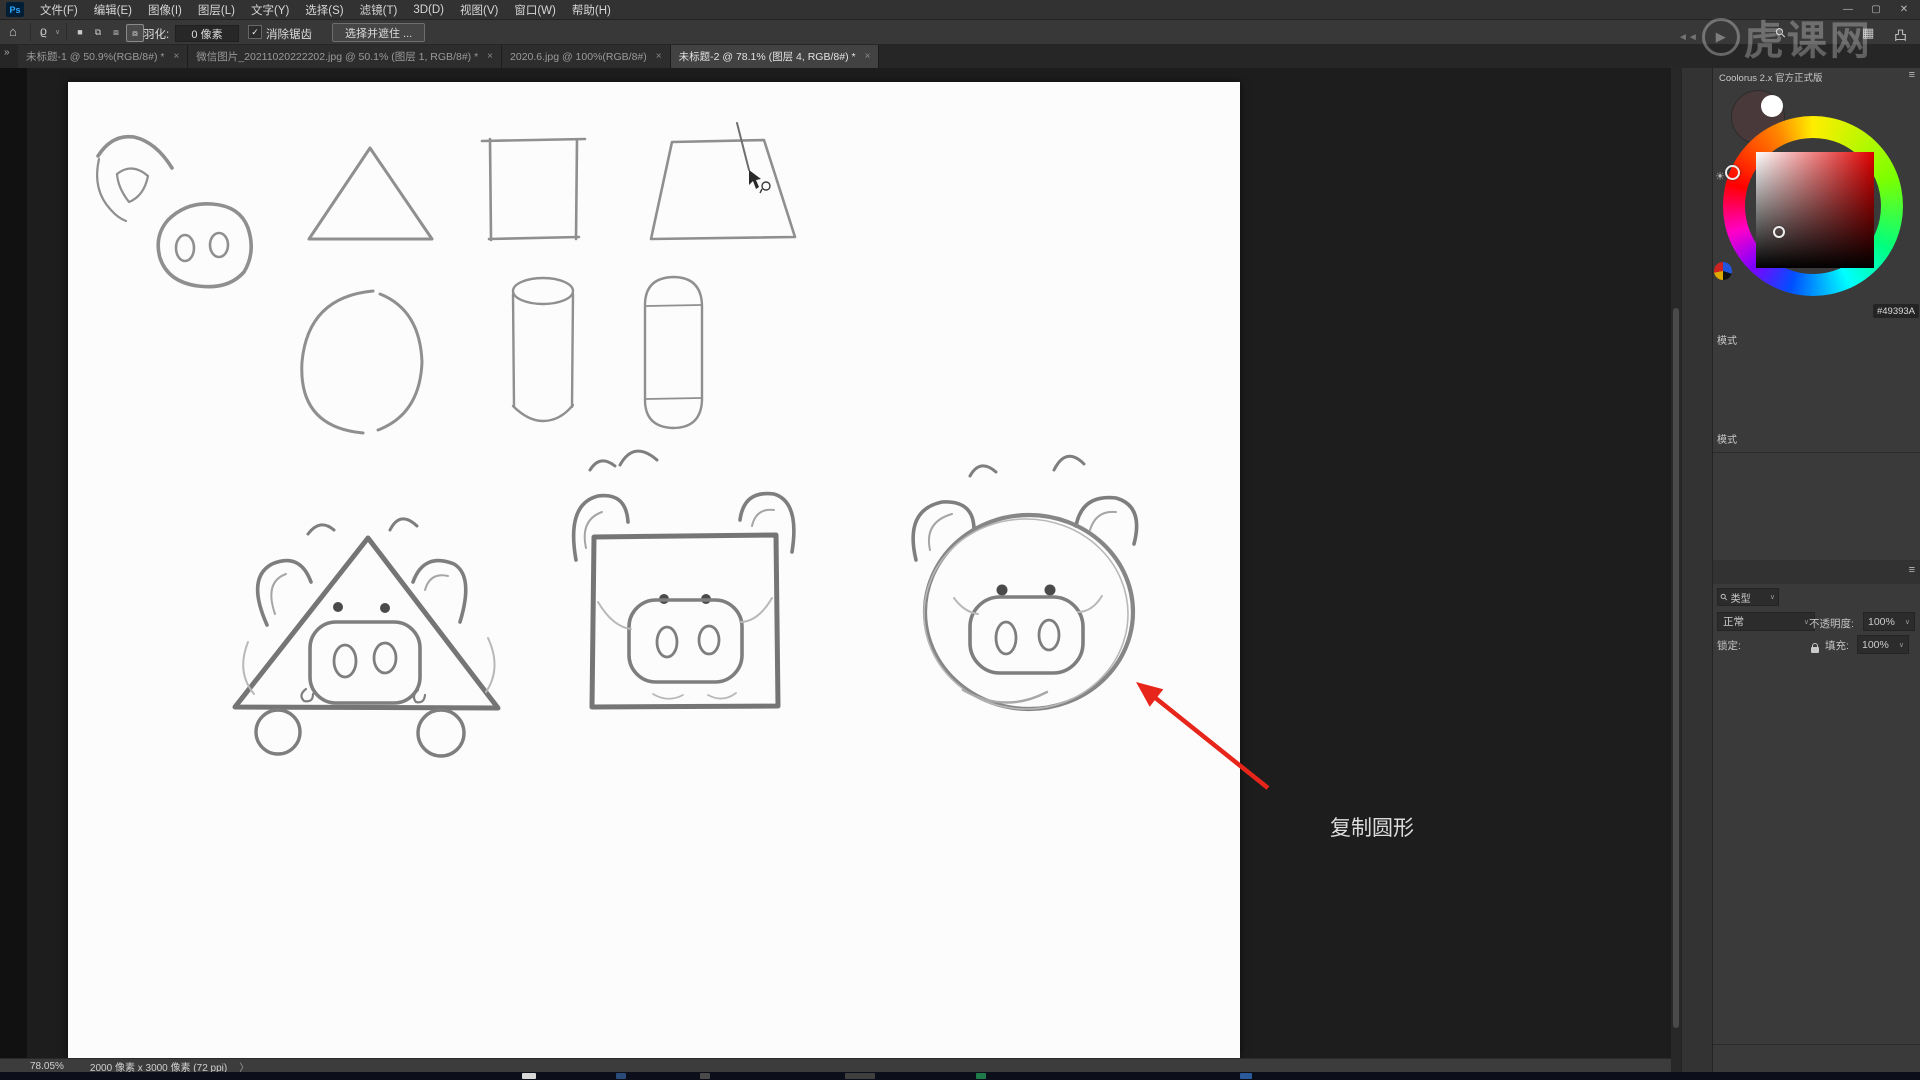 Image resolution: width=1920 pixels, height=1080 pixels. What do you see at coordinates (1815, 210) in the screenshot?
I see `saturation-value-square` at bounding box center [1815, 210].